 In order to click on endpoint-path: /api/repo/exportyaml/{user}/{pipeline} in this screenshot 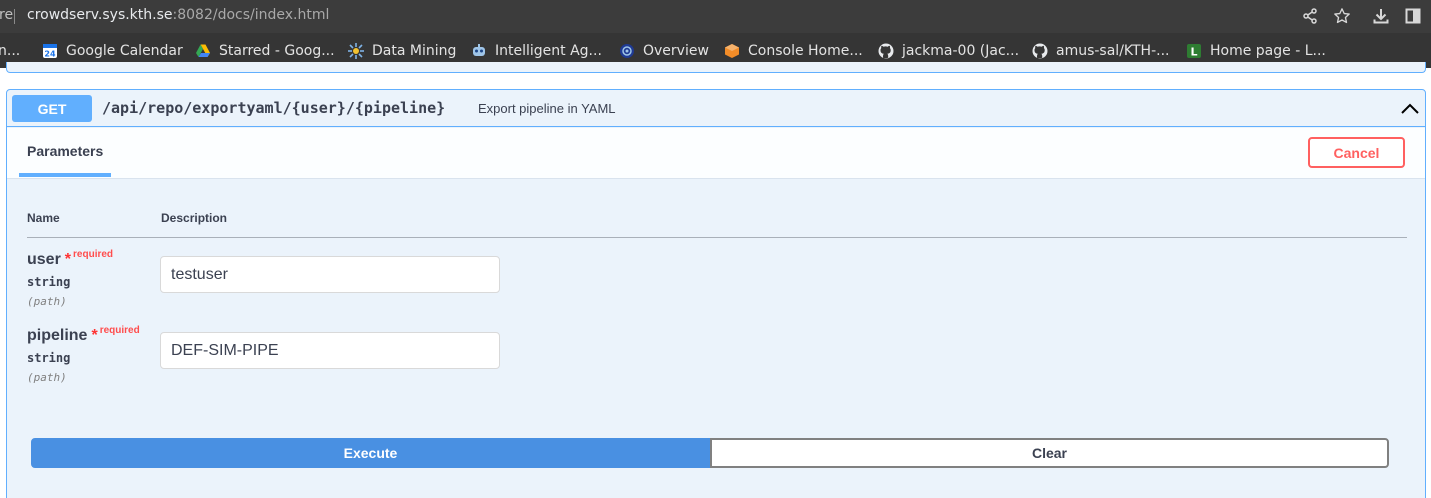, I will do `click(274, 108)`.